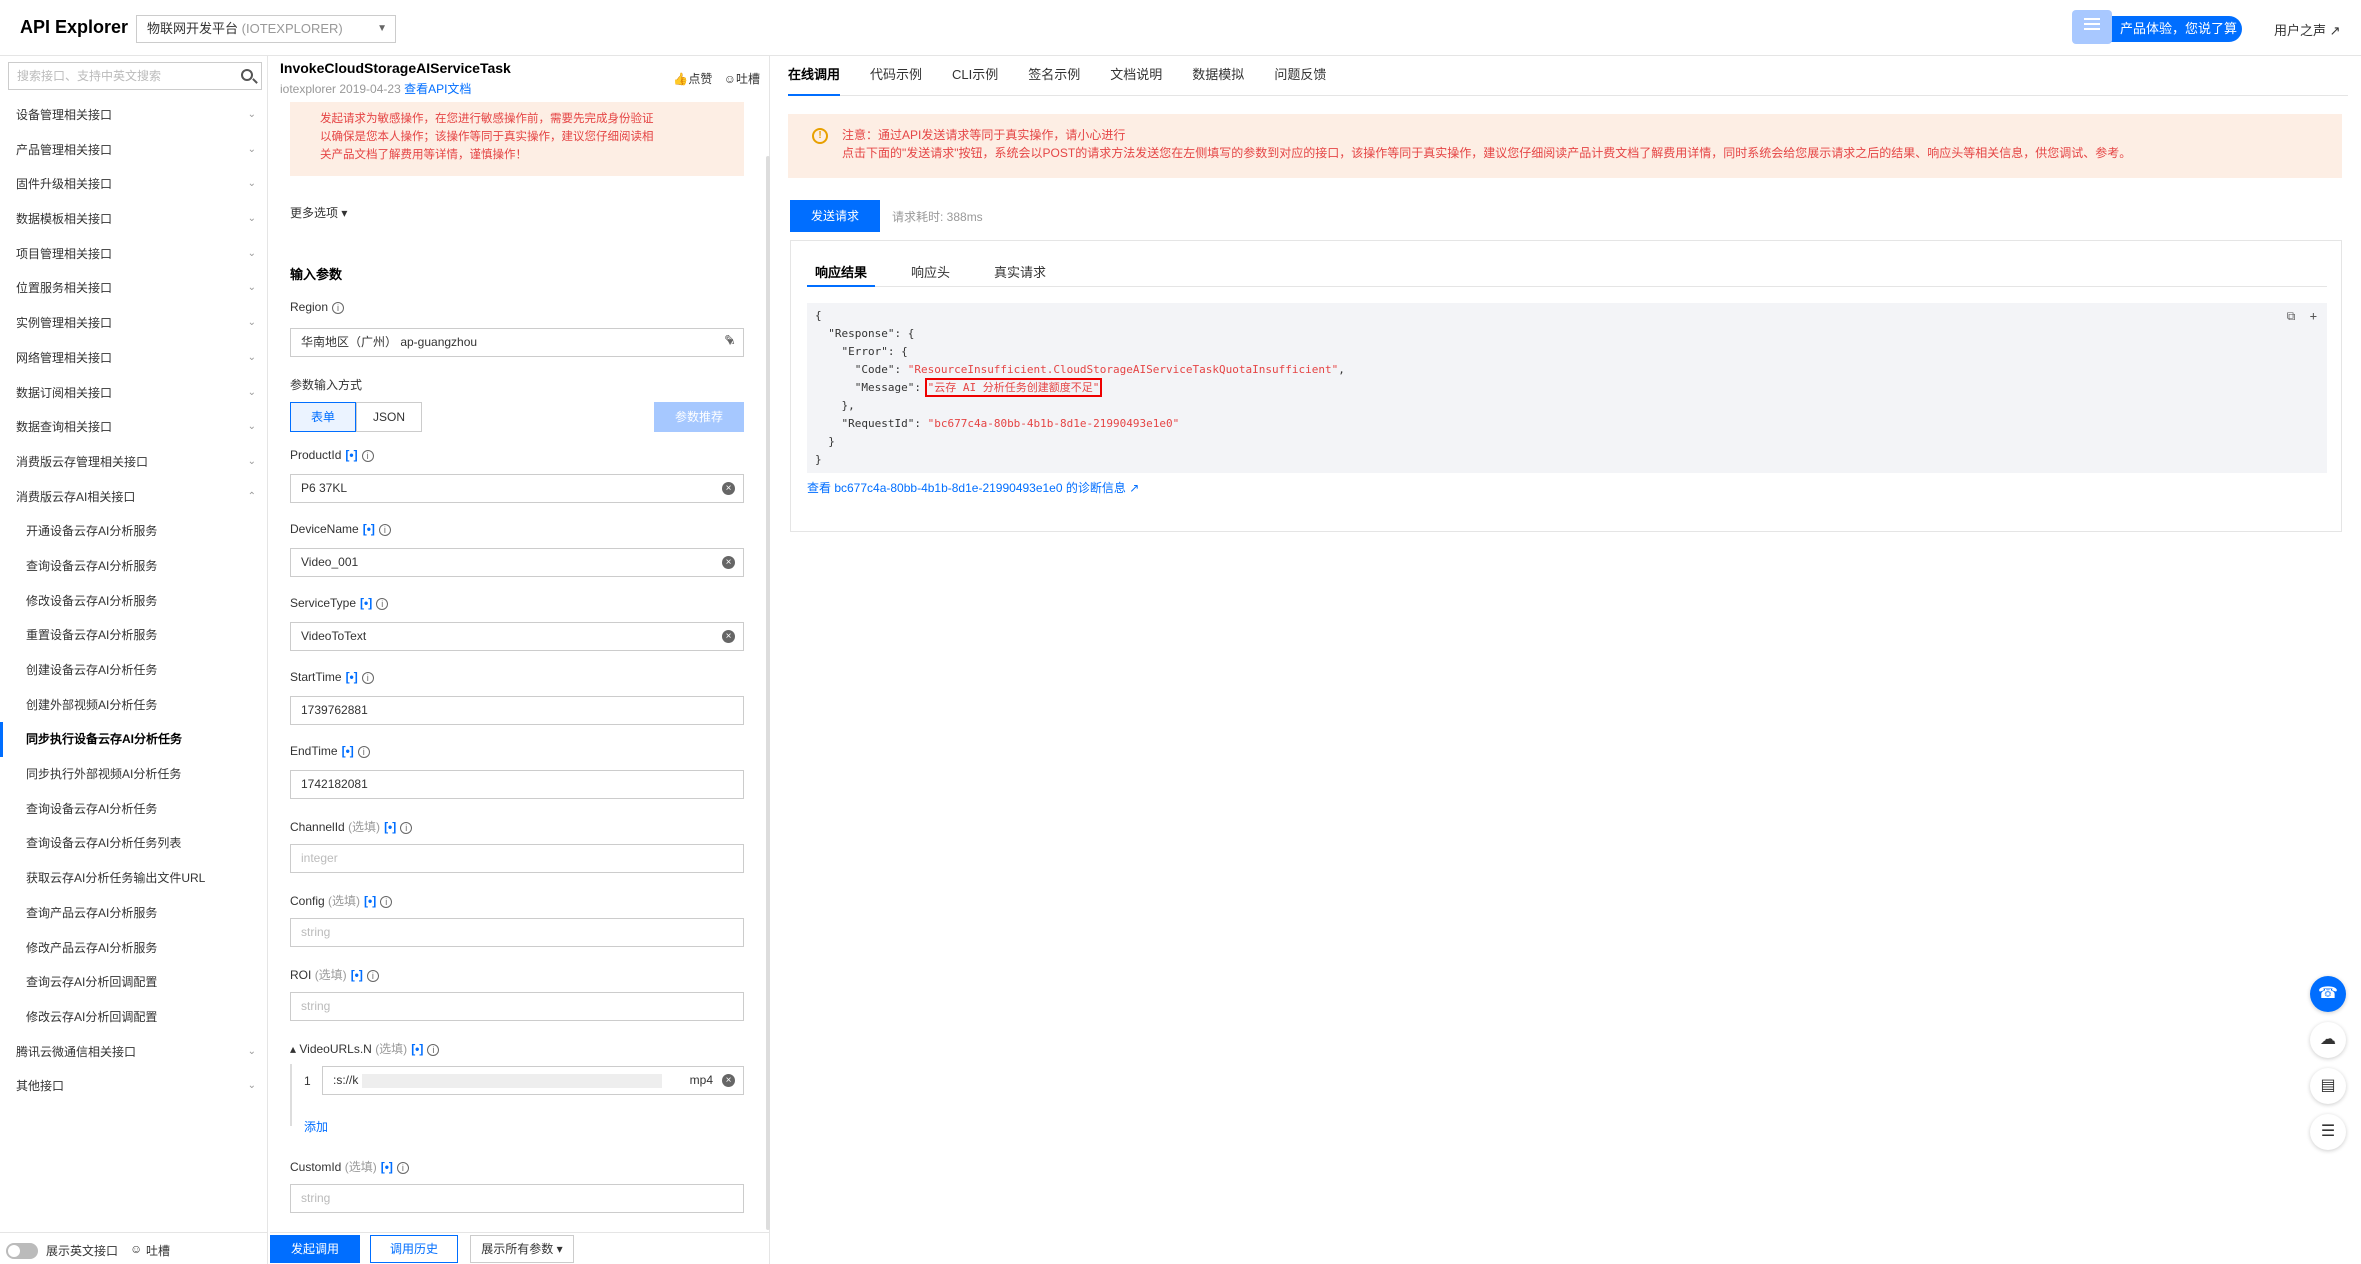 The image size is (2361, 1264). Describe the element at coordinates (134, 843) in the screenshot. I see `sidebar-subitem: 查询设备云存AI分析任务列表` at that location.